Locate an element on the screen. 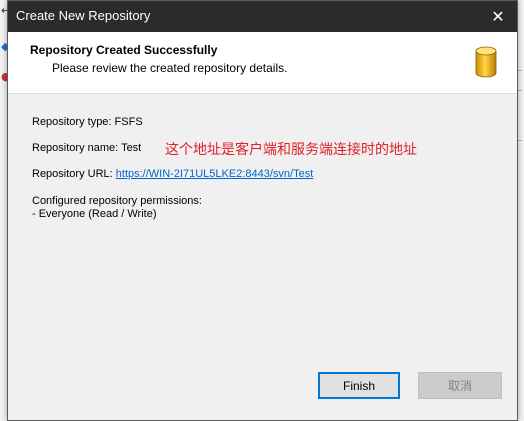 The image size is (524, 421). close-icon: ✕ is located at coordinates (498, 16).